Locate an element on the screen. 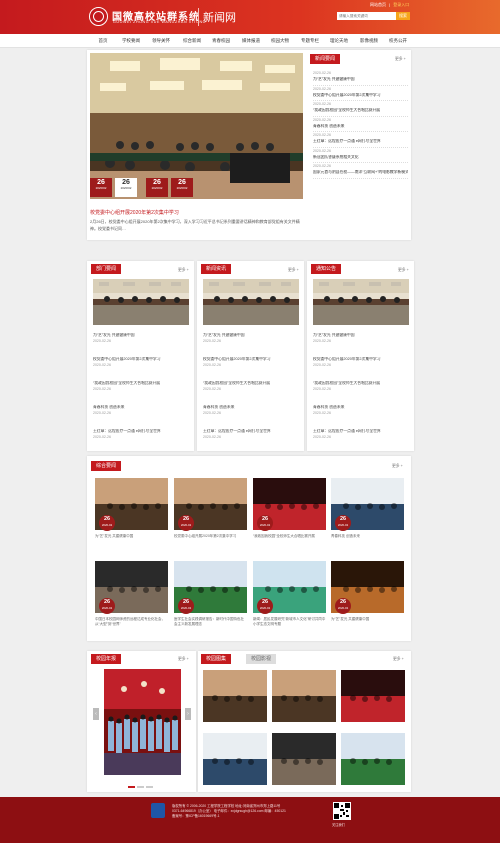 This screenshot has width=500, height=843. login-link: 登录入口 is located at coordinates (401, 4).